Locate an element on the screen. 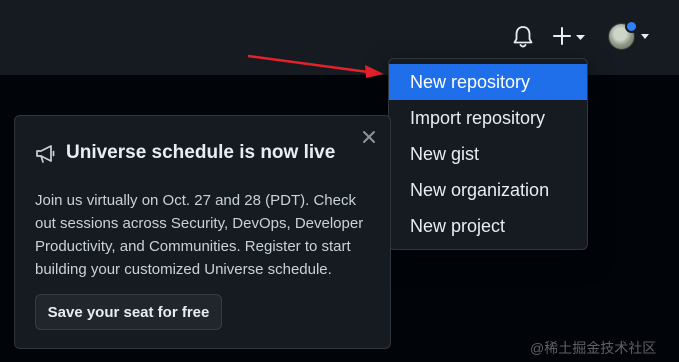 This screenshot has width=679, height=362. bell-icon is located at coordinates (523, 37).